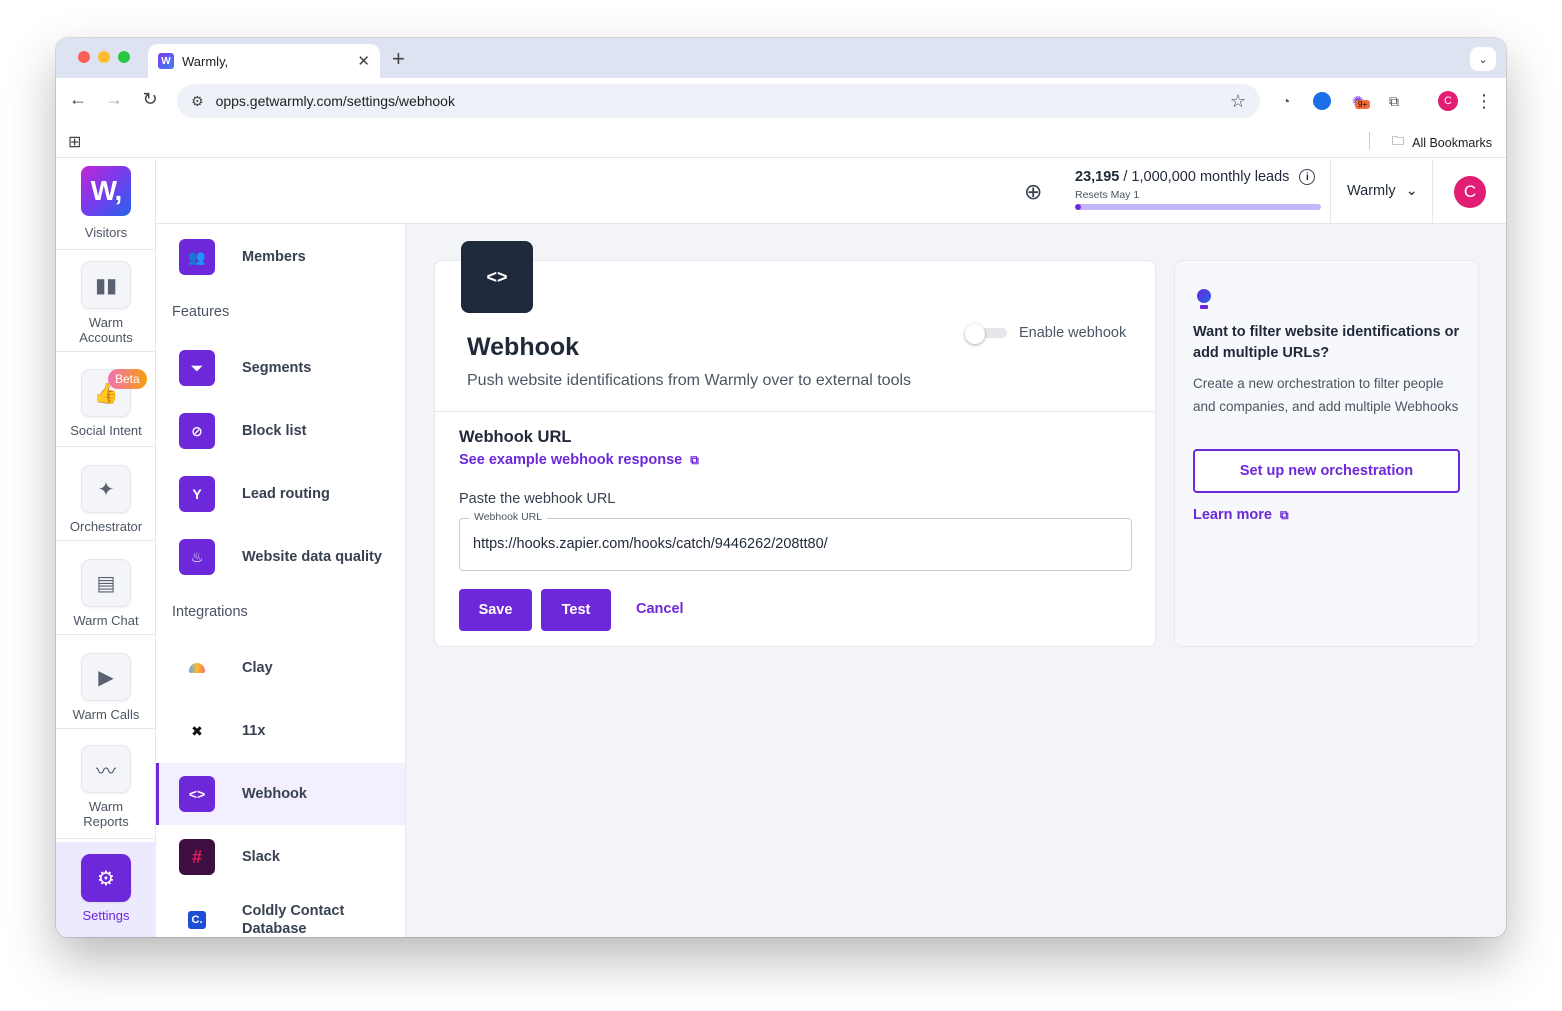 Image resolution: width=1562 pixels, height=1011 pixels. What do you see at coordinates (280, 731) in the screenshot?
I see `settings-item-11x: ✖ 11x` at bounding box center [280, 731].